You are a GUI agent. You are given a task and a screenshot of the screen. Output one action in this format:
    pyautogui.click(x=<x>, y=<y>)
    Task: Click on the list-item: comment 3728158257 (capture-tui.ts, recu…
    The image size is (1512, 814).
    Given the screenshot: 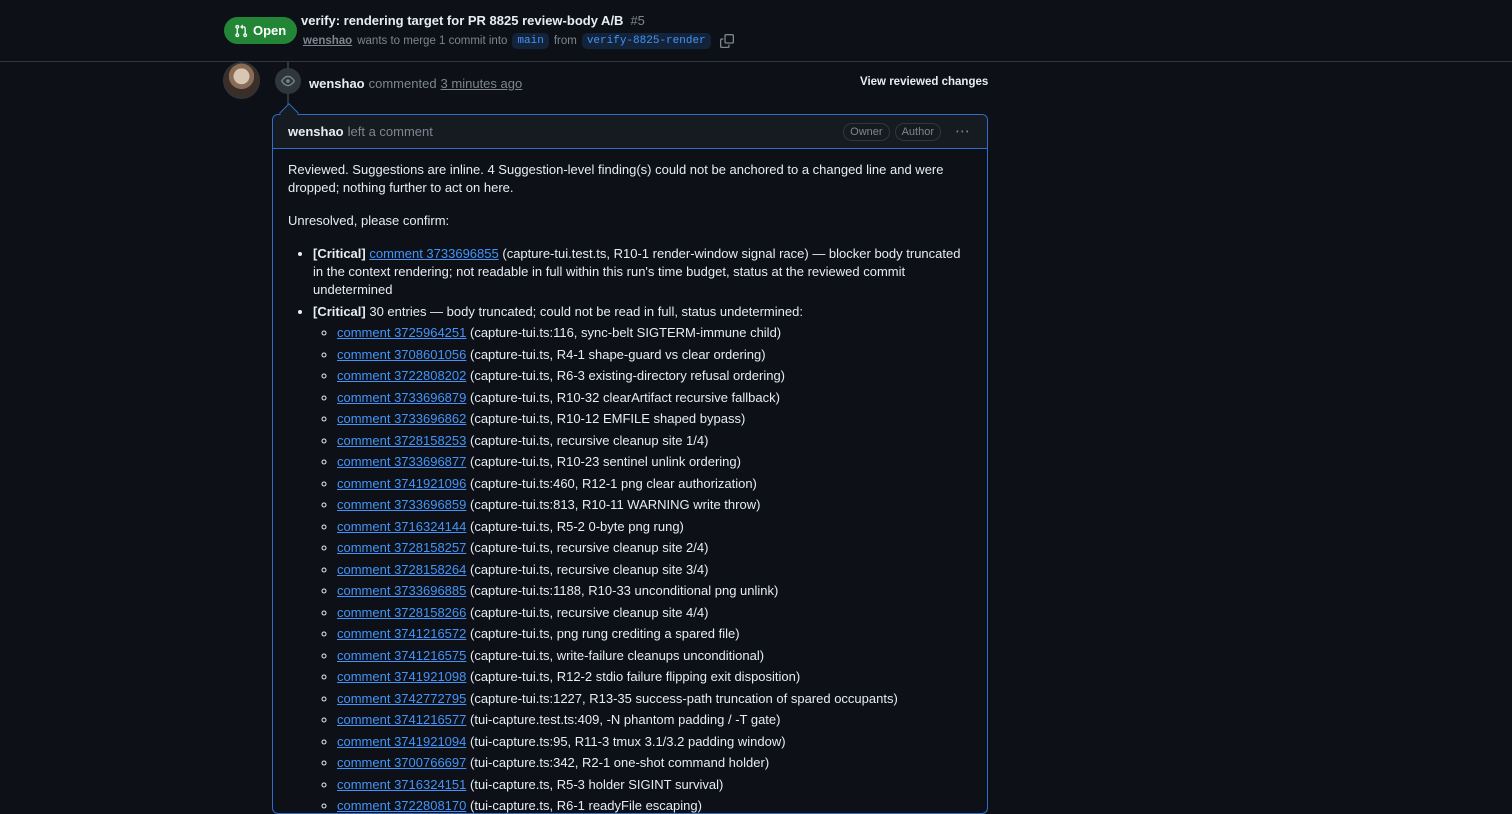 What is the action you would take?
    pyautogui.click(x=654, y=548)
    